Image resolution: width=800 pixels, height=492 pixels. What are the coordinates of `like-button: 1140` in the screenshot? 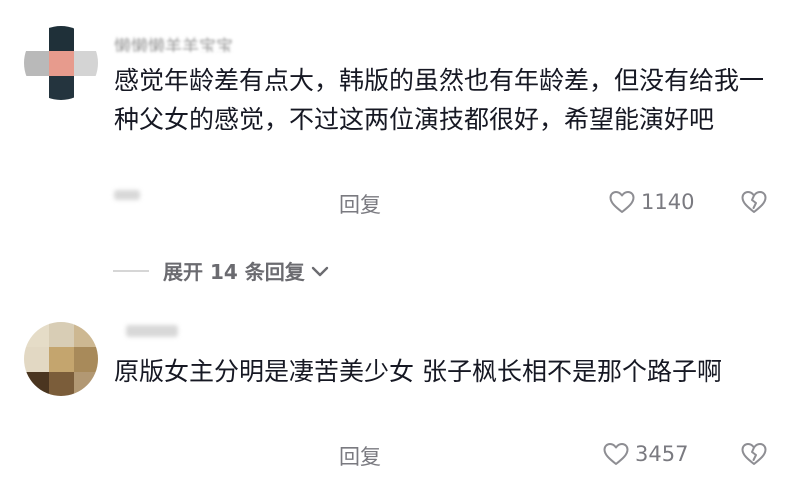 It's located at (651, 202).